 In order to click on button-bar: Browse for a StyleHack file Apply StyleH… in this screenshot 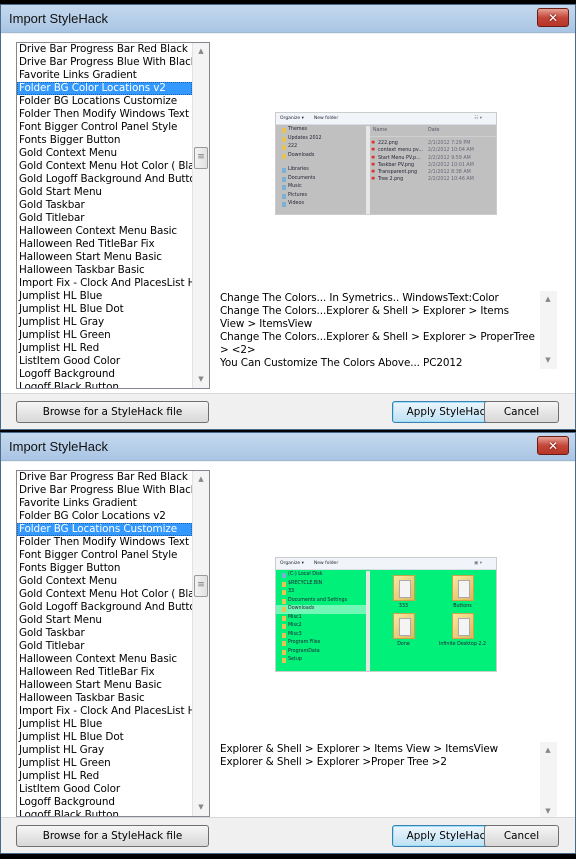, I will do `click(288, 411)`.